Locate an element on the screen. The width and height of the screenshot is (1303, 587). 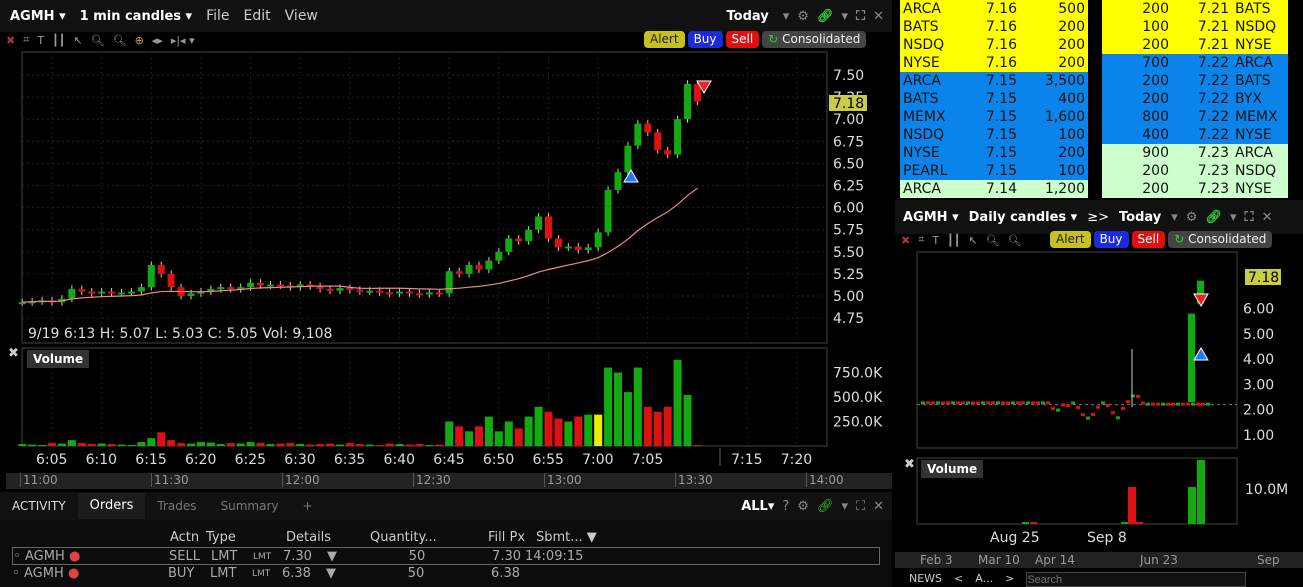
consolidated-button: ↻ Consolidated is located at coordinates (814, 39).